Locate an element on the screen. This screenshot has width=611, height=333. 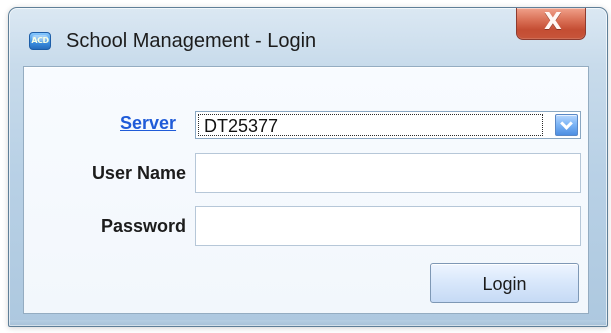
server-dropdown-button is located at coordinates (566, 125).